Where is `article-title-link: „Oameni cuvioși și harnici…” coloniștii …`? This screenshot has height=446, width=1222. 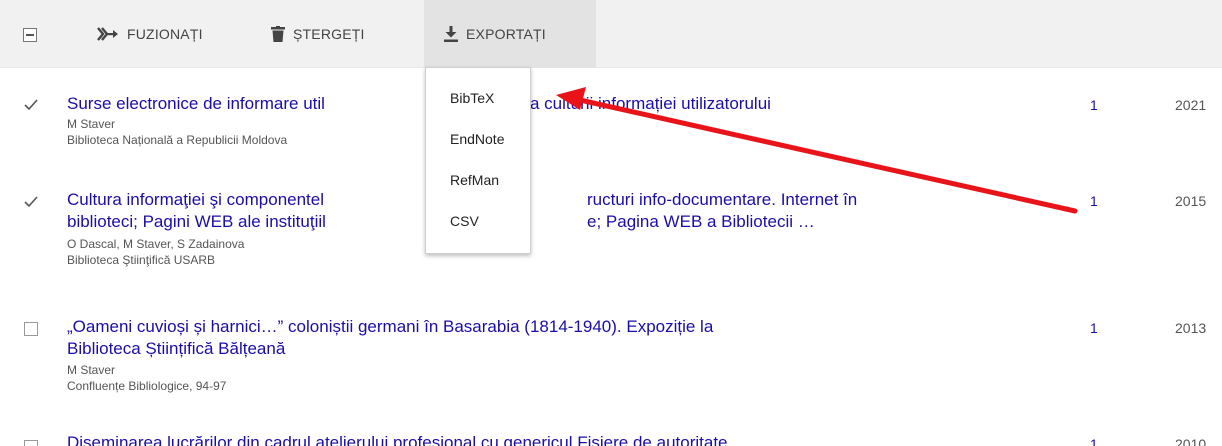 article-title-link: „Oameni cuvioși și harnici…” coloniștii … is located at coordinates (390, 327).